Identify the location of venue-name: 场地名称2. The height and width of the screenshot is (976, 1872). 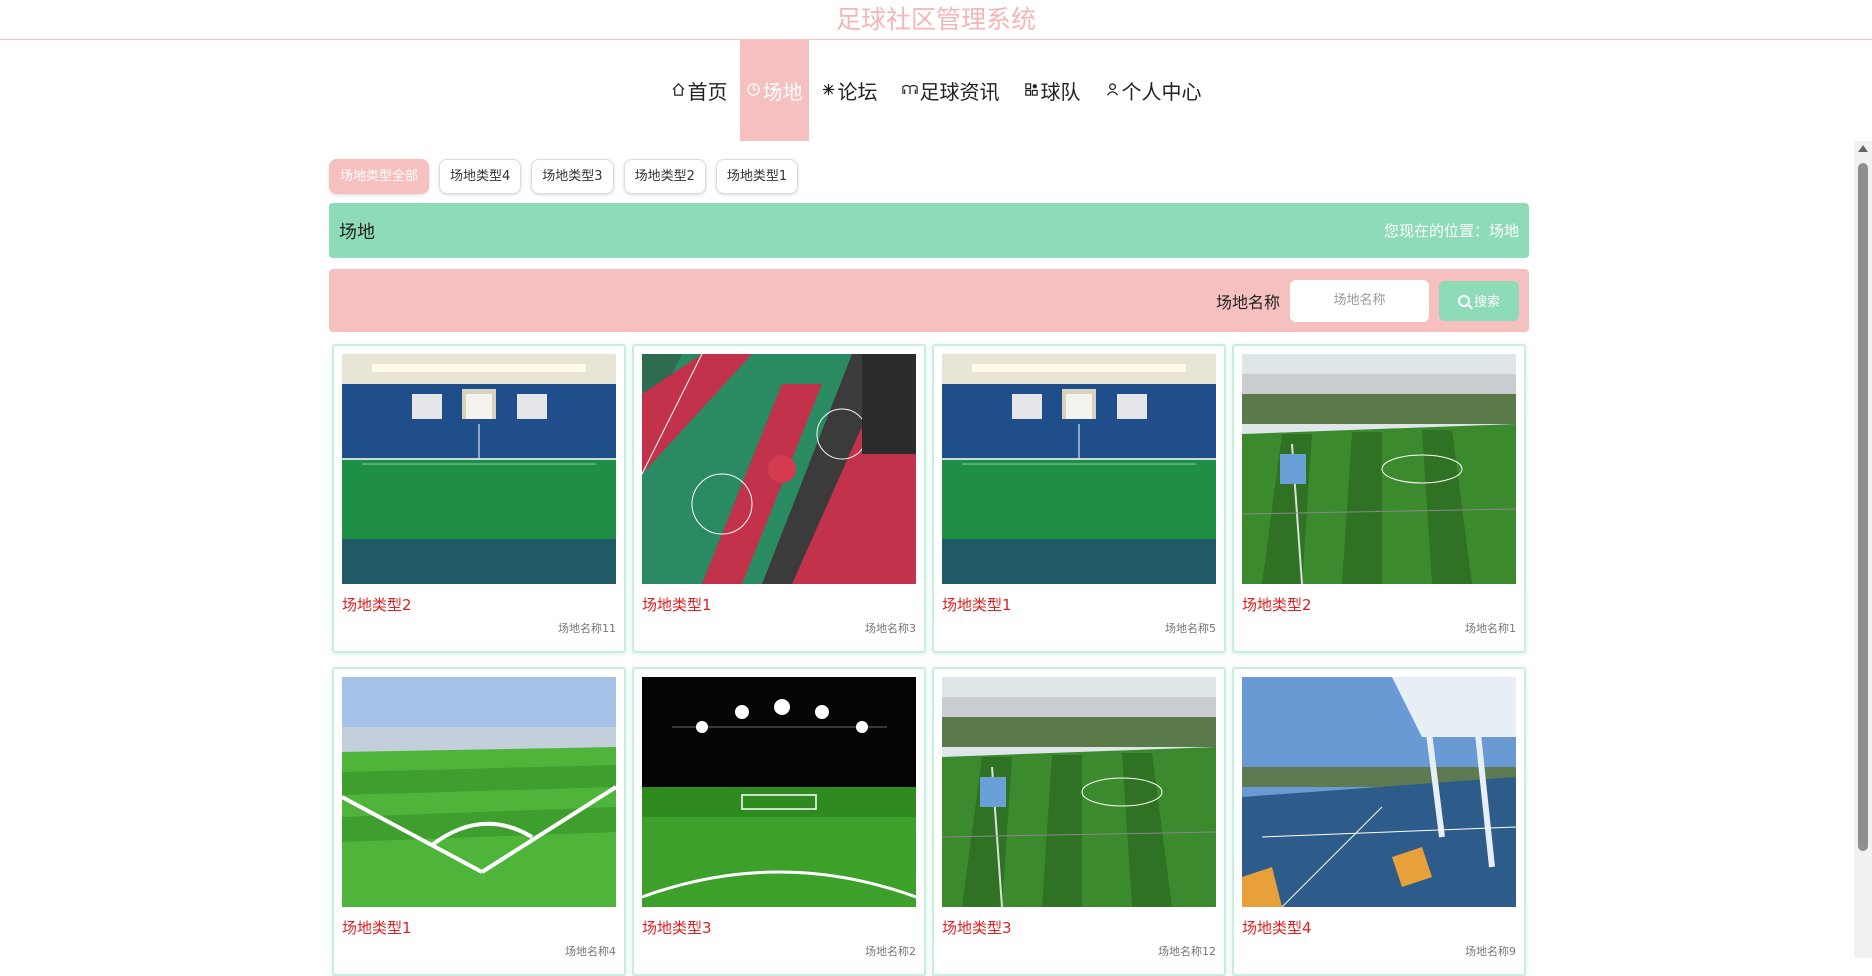
(890, 951).